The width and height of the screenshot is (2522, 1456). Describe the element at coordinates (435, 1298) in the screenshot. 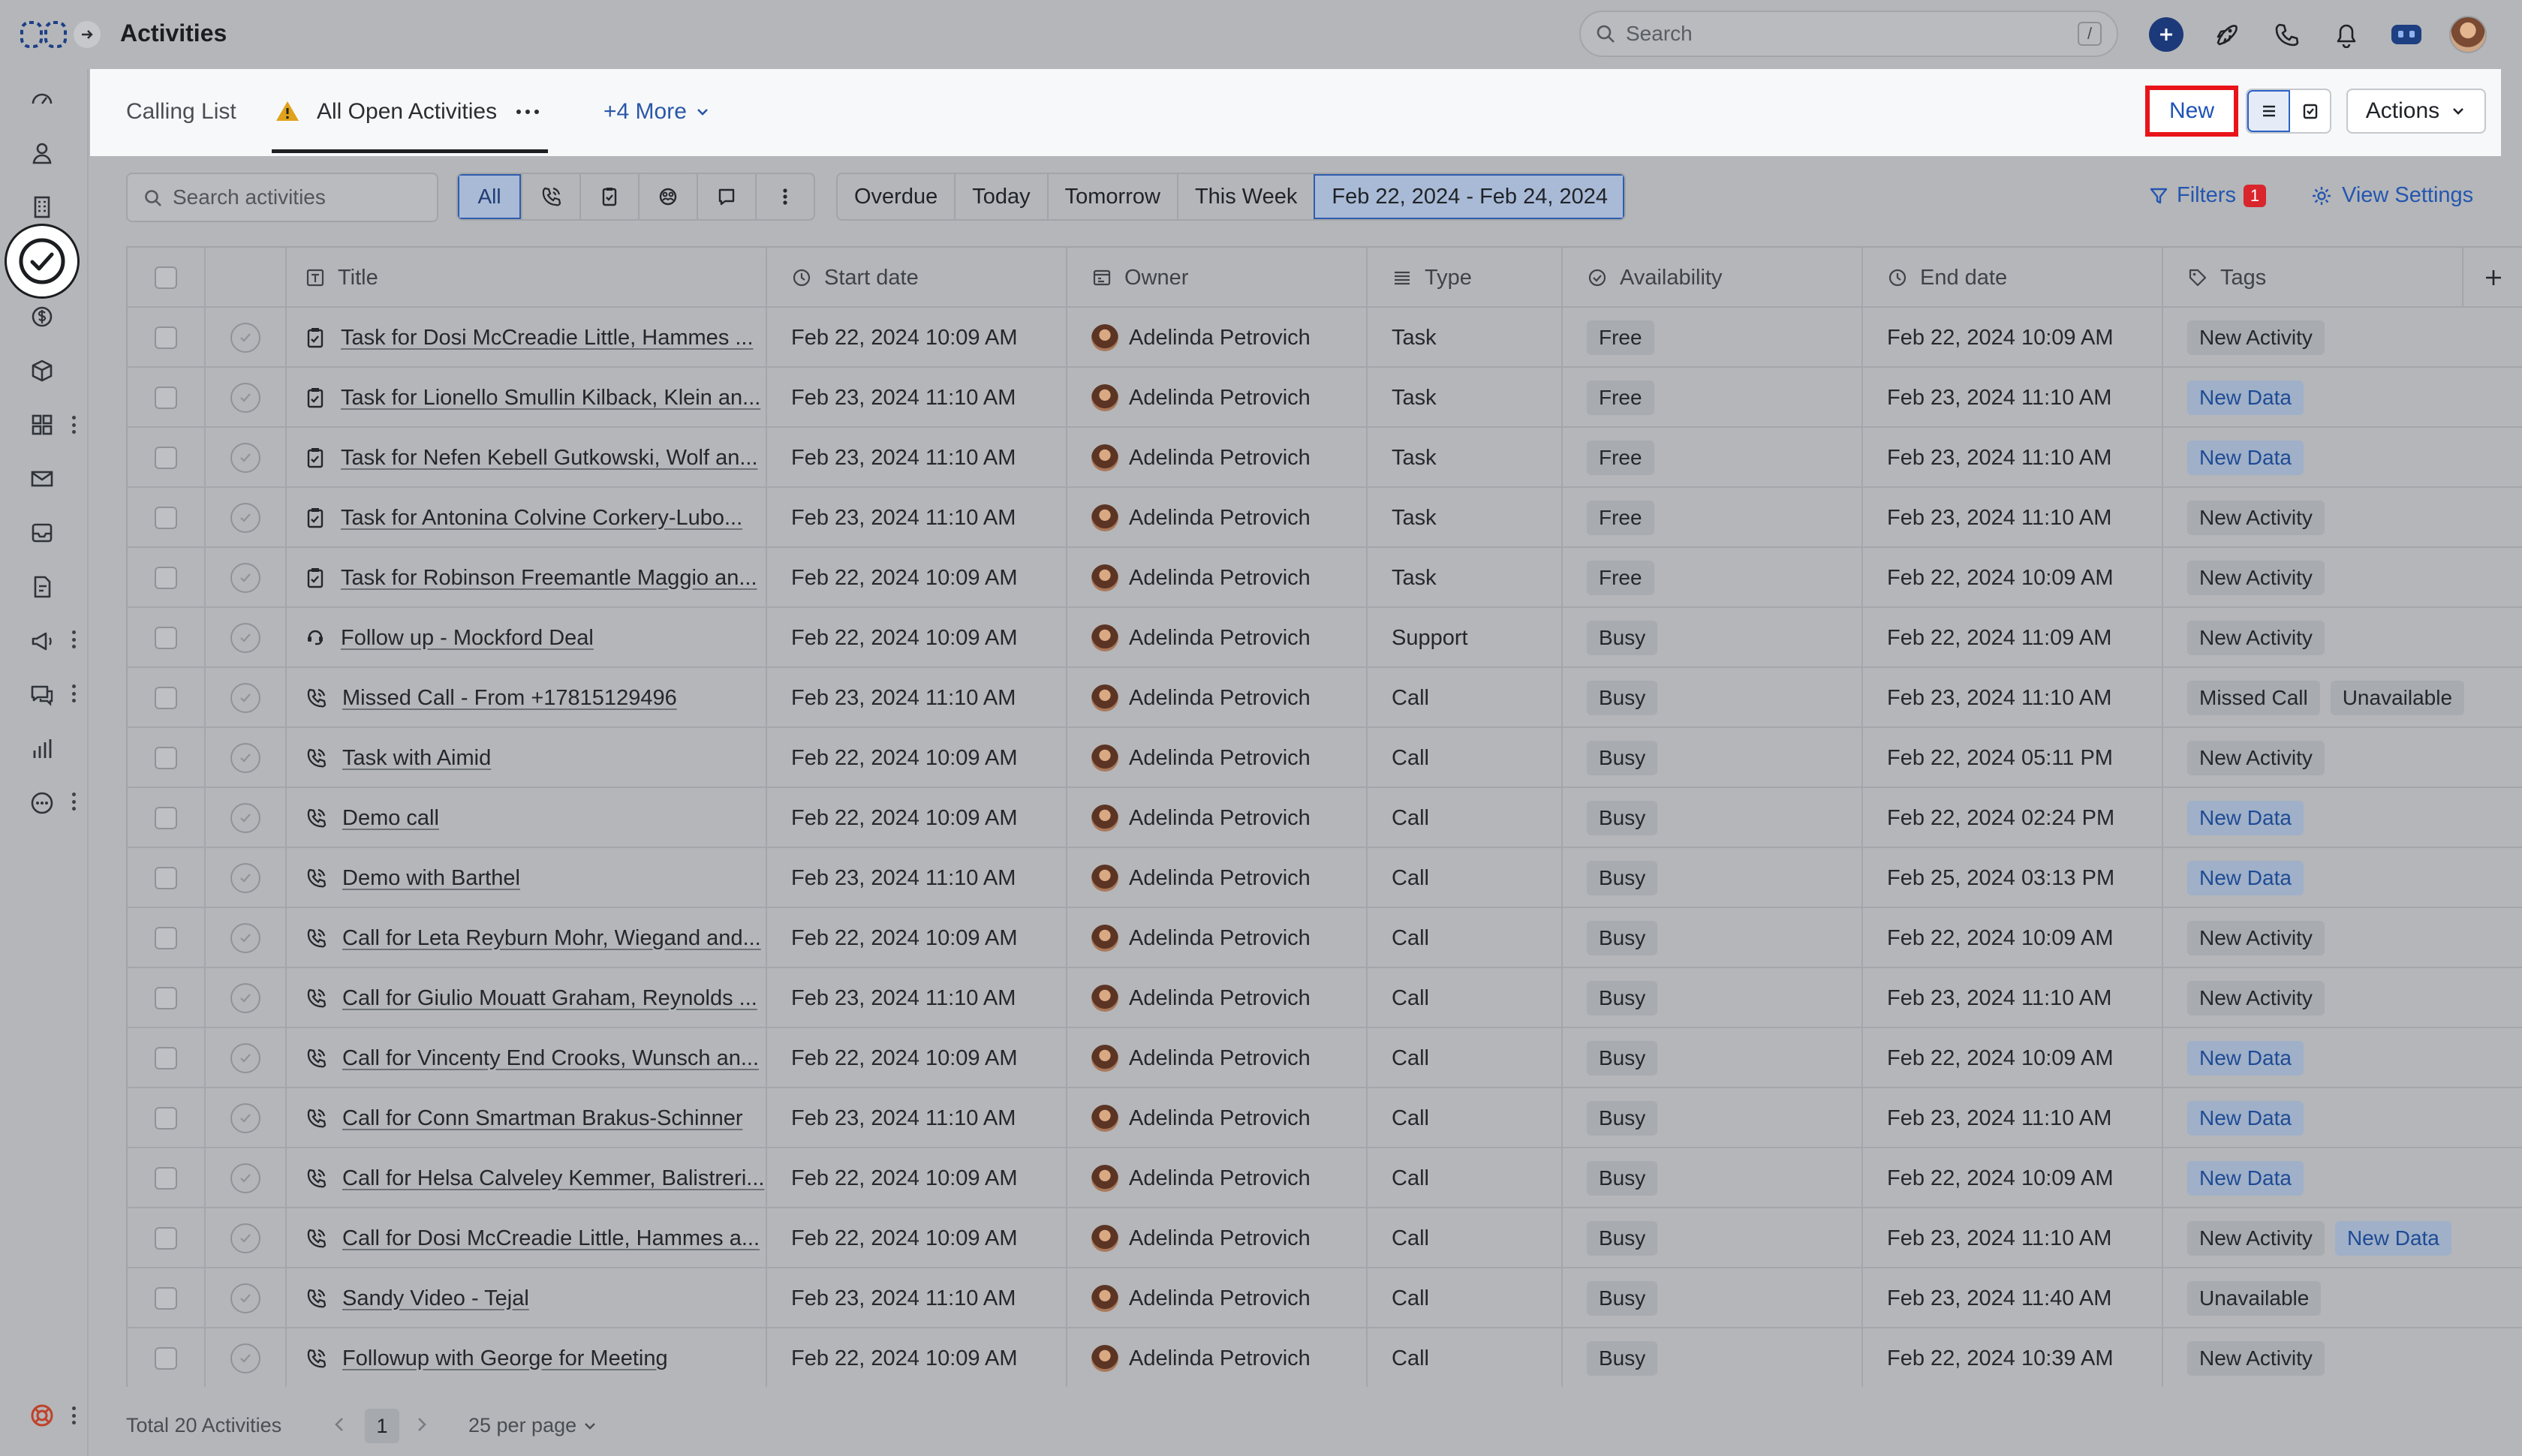

I see `activity-title-link: Sandy Video - Tejal` at that location.